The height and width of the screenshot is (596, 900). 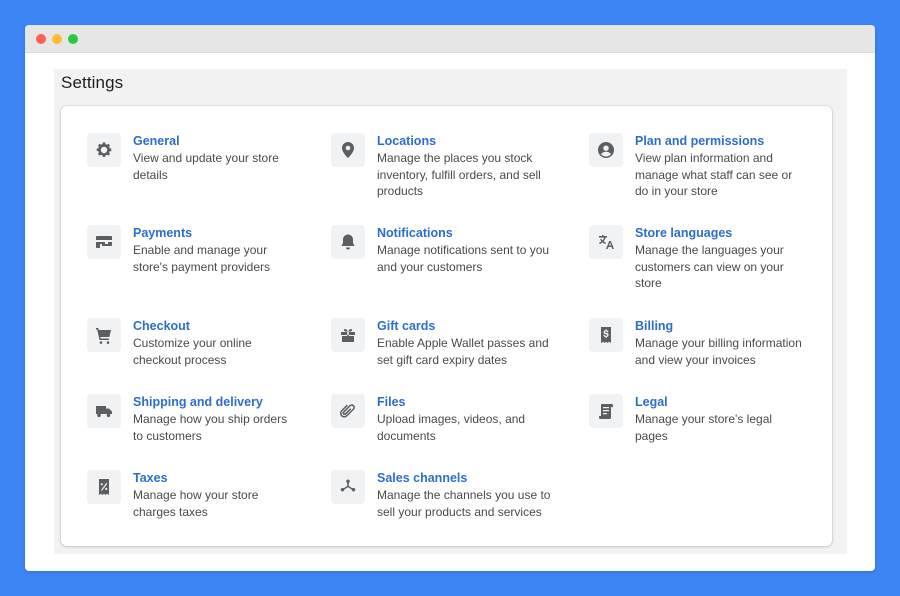 What do you see at coordinates (348, 150) in the screenshot?
I see `location-pin-icon` at bounding box center [348, 150].